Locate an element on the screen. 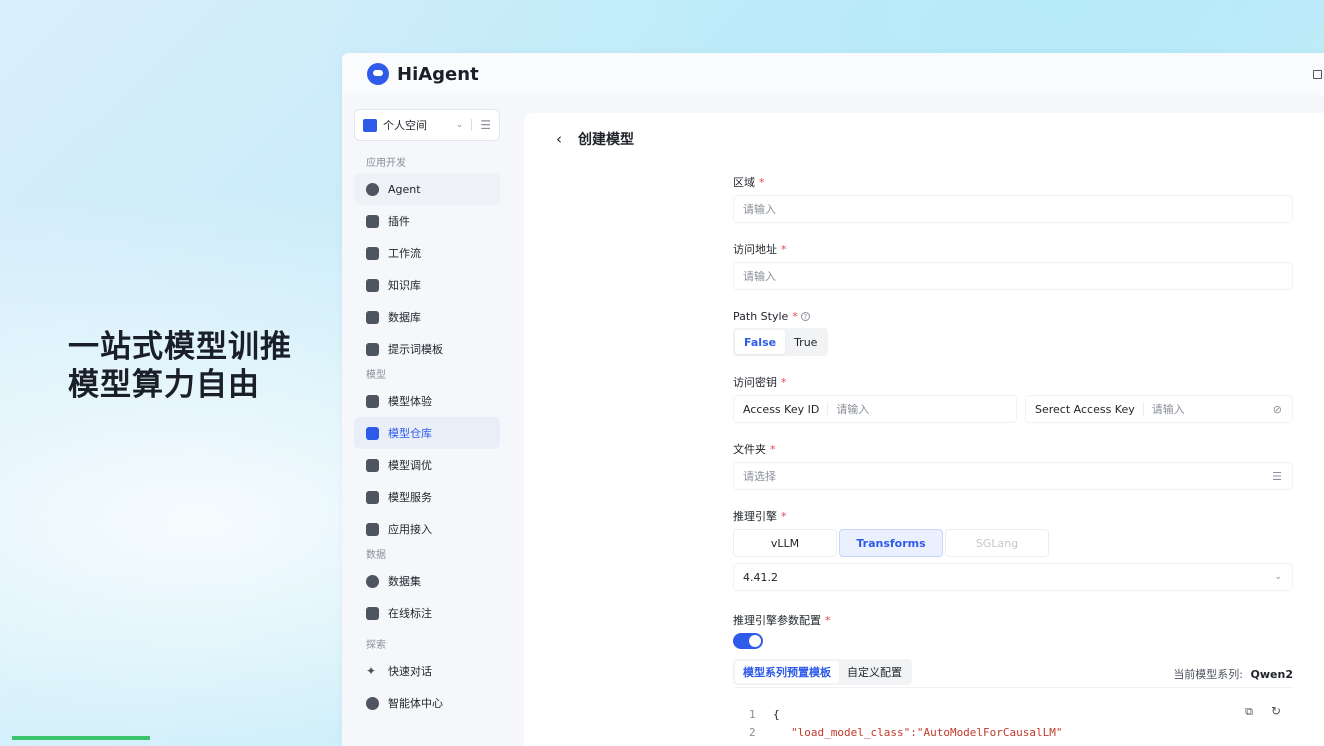 Image resolution: width=1324 pixels, height=746 pixels. sidebar-item-model-tuning: 模型调优 is located at coordinates (427, 465).